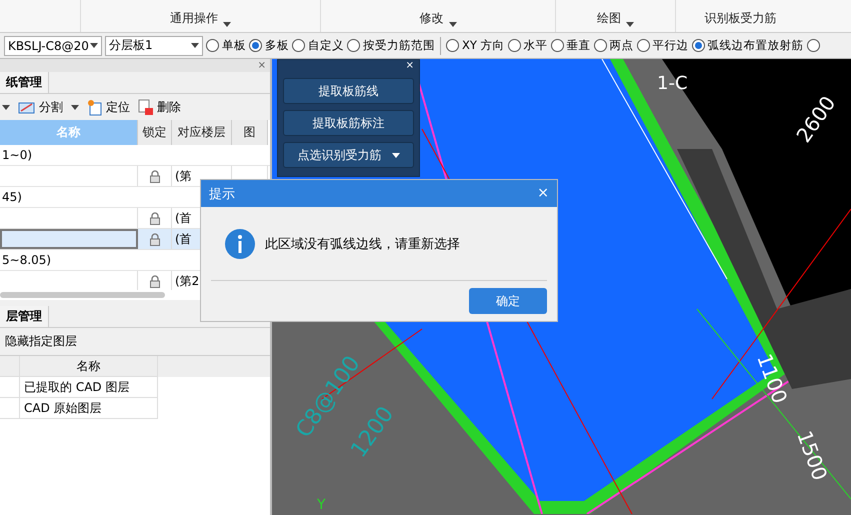  Describe the element at coordinates (108, 107) in the screenshot. I see `toolbar-button: 定位` at that location.